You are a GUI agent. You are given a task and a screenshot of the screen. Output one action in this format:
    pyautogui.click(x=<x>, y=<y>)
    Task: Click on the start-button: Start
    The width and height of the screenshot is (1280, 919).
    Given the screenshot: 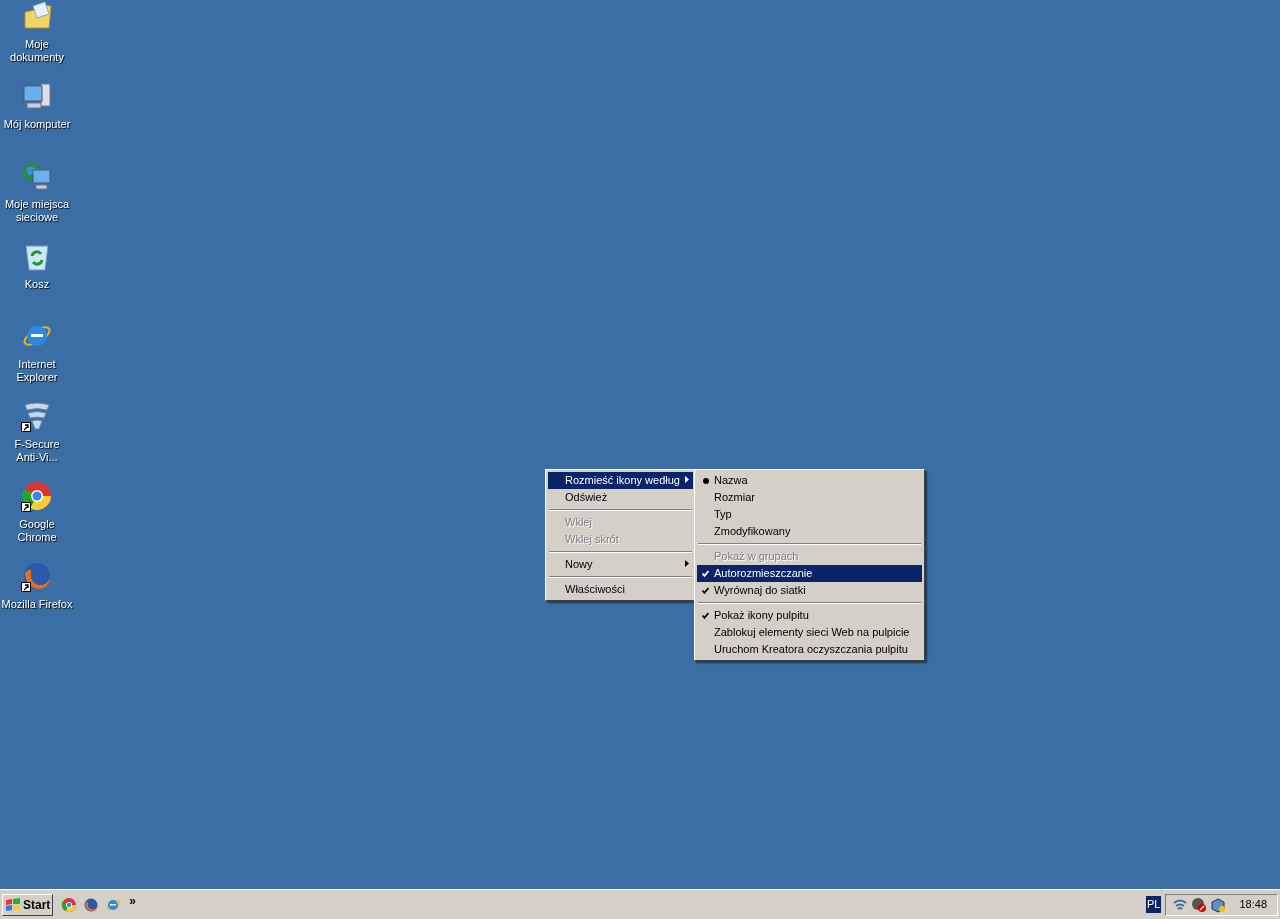 What is the action you would take?
    pyautogui.click(x=28, y=904)
    